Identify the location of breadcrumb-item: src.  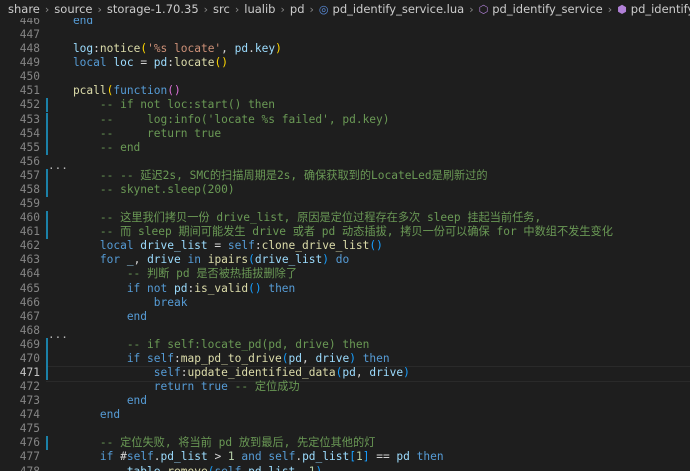
(221, 9).